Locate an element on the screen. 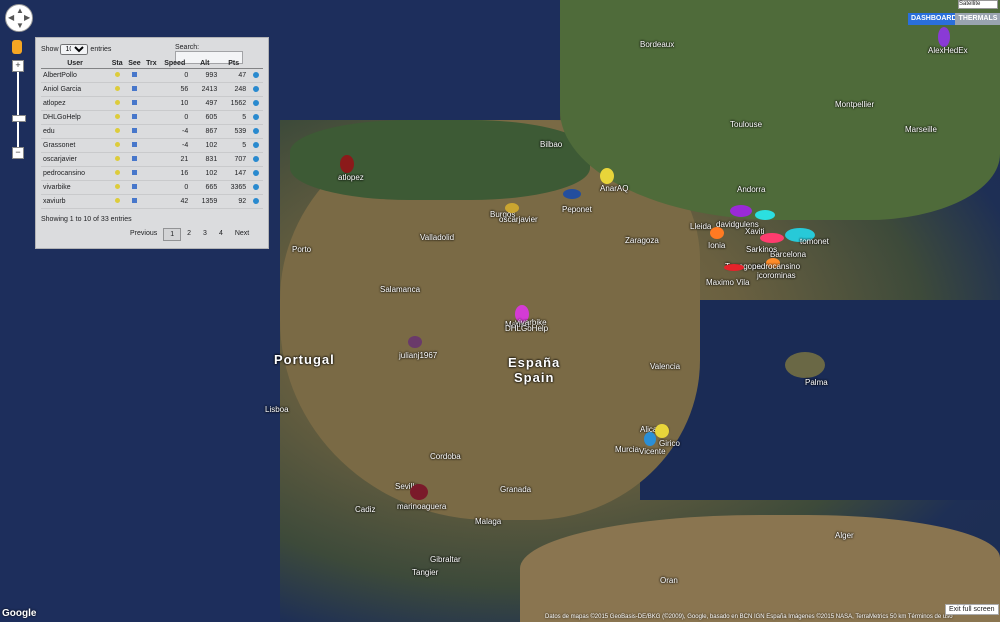 The image size is (1000, 622). pilot-label: julianj1967 is located at coordinates (418, 355).